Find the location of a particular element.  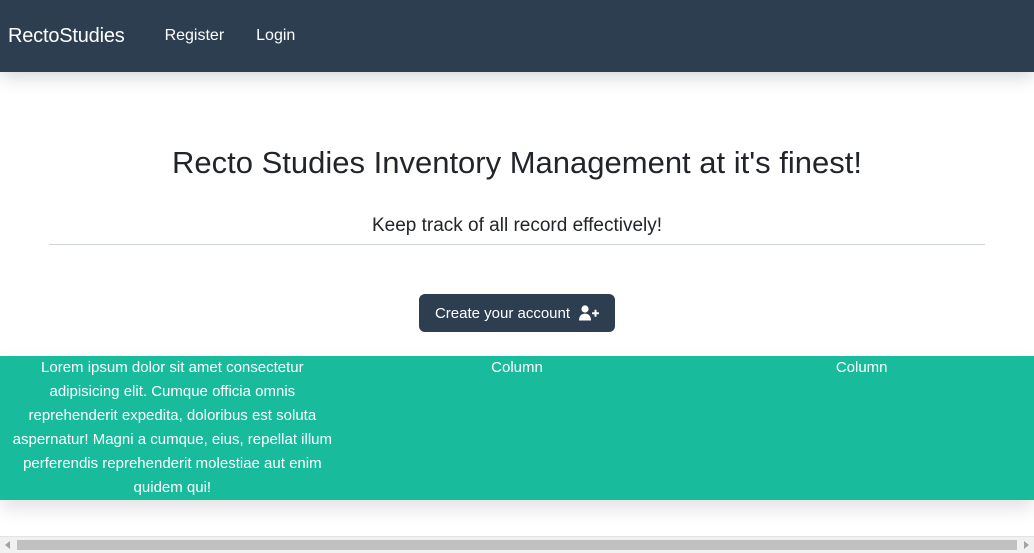

nav-link-register: Register is located at coordinates (195, 36).